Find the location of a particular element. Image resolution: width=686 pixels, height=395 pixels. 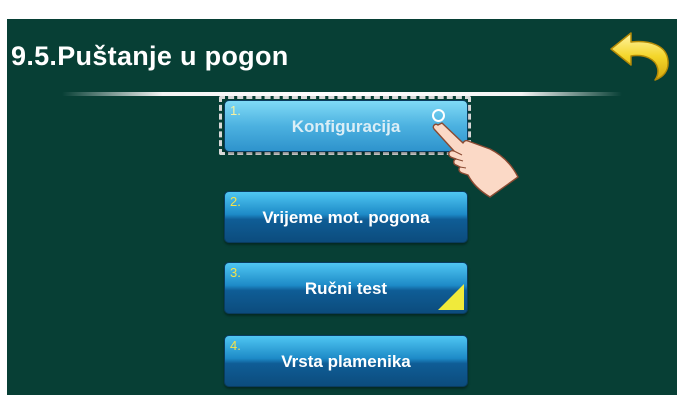

menu-item-vrsta-plamenika: 4. Vrsta plamenika is located at coordinates (346, 361).